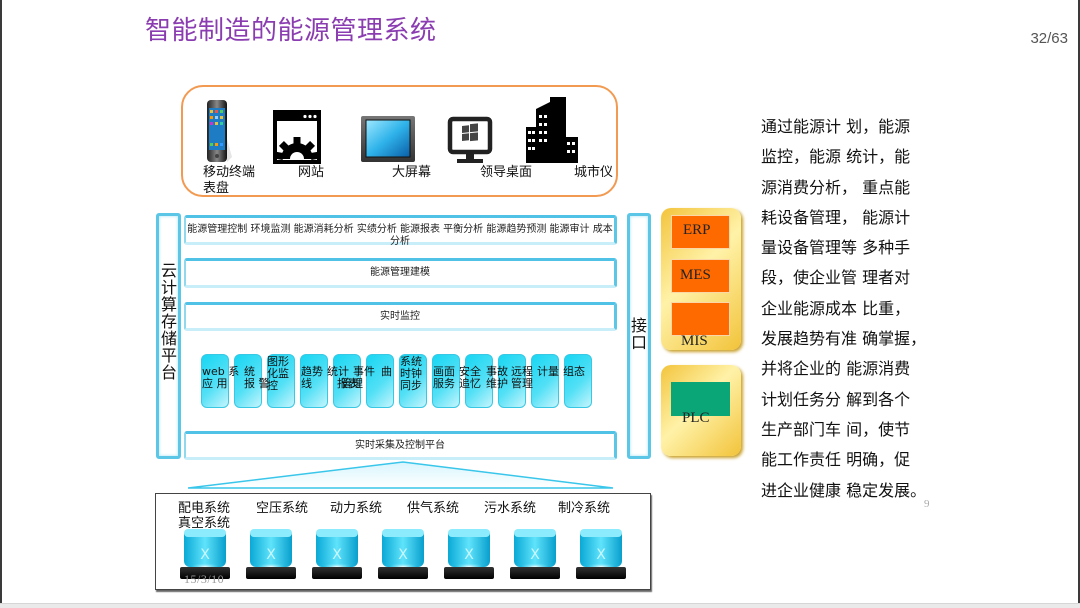 This screenshot has width=1080, height=608. Describe the element at coordinates (836, 157) in the screenshot. I see `description-line: 监控，能源 统计，能` at that location.